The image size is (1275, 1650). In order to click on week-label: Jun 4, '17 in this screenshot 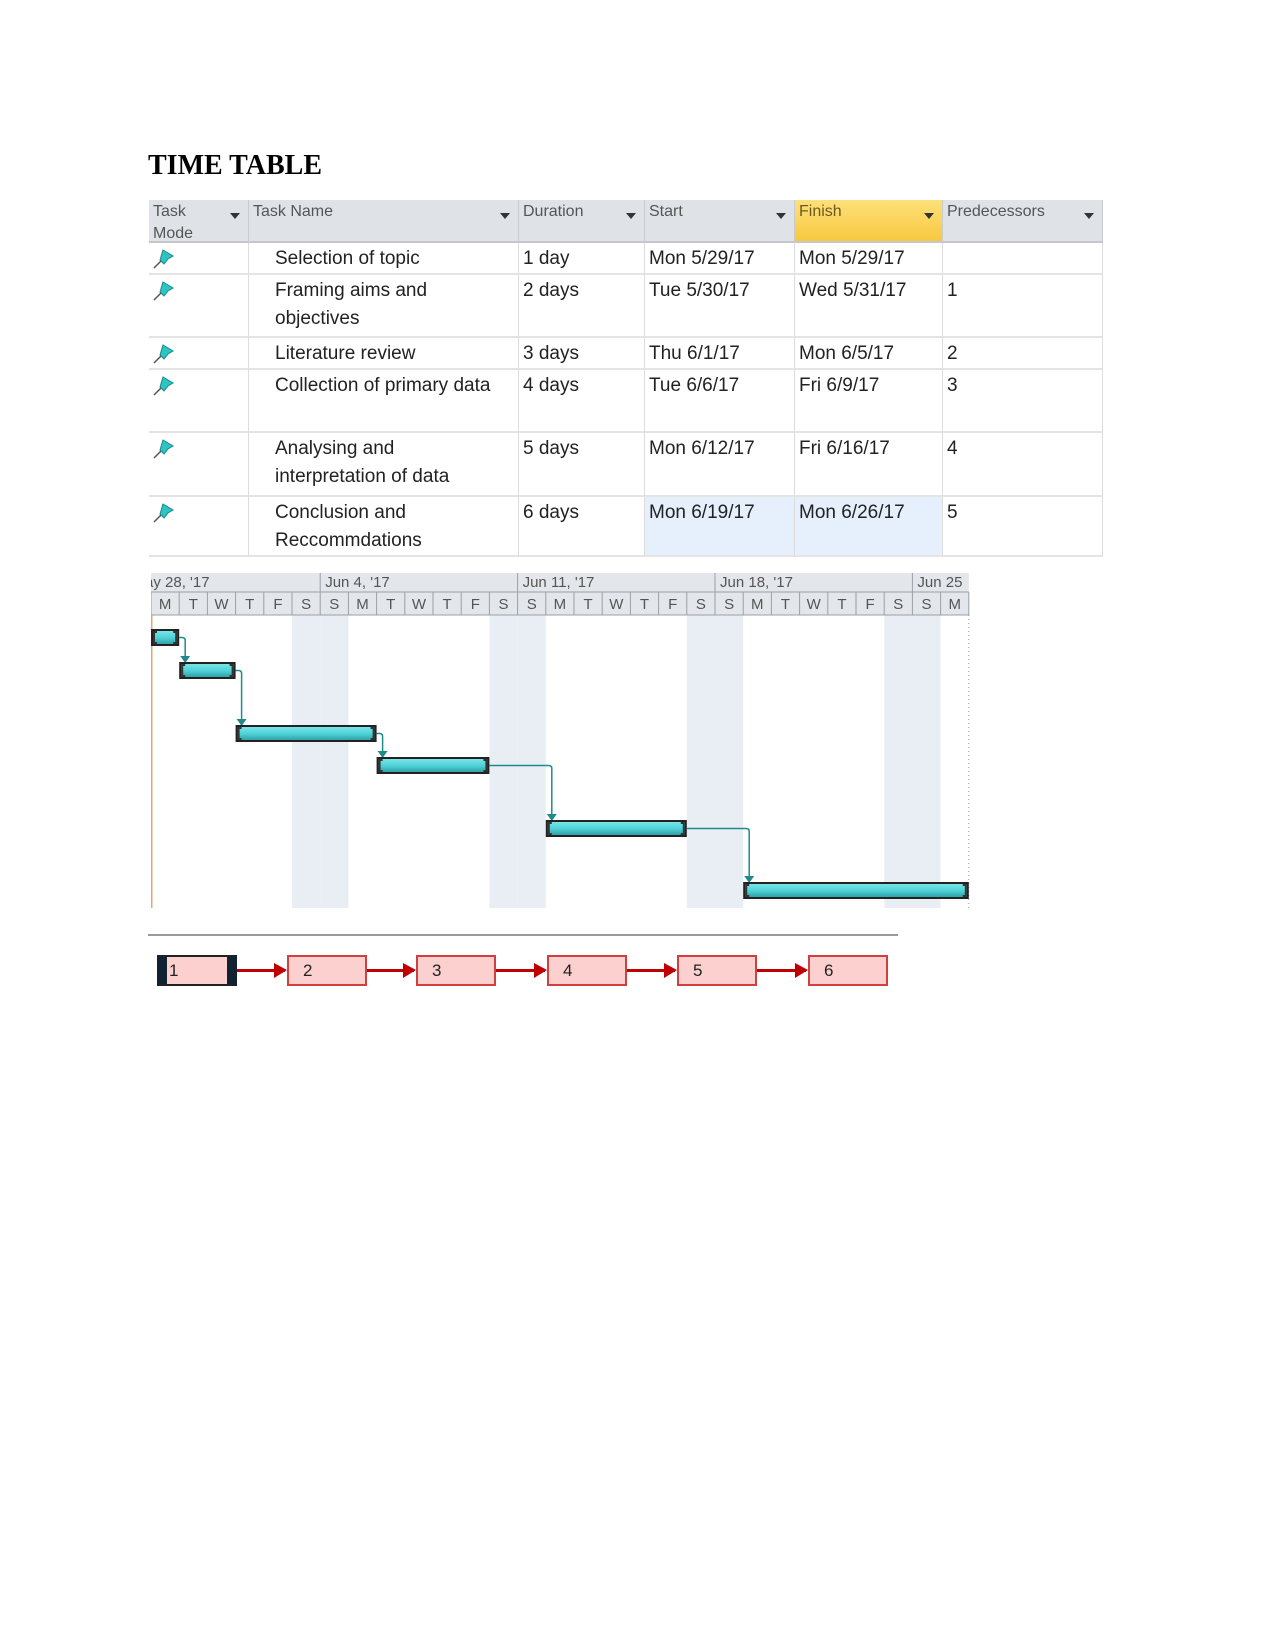, I will do `click(357, 582)`.